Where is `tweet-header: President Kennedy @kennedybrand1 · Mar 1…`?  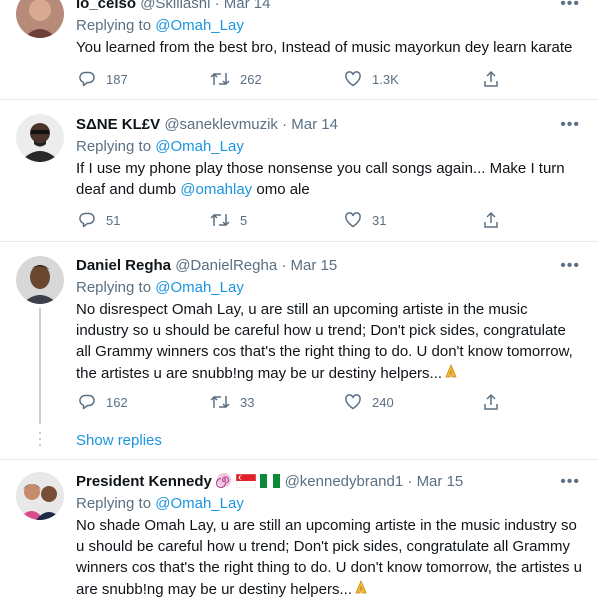
tweet-header: President Kennedy @kennedybrand1 · Mar 1… is located at coordinates (269, 483).